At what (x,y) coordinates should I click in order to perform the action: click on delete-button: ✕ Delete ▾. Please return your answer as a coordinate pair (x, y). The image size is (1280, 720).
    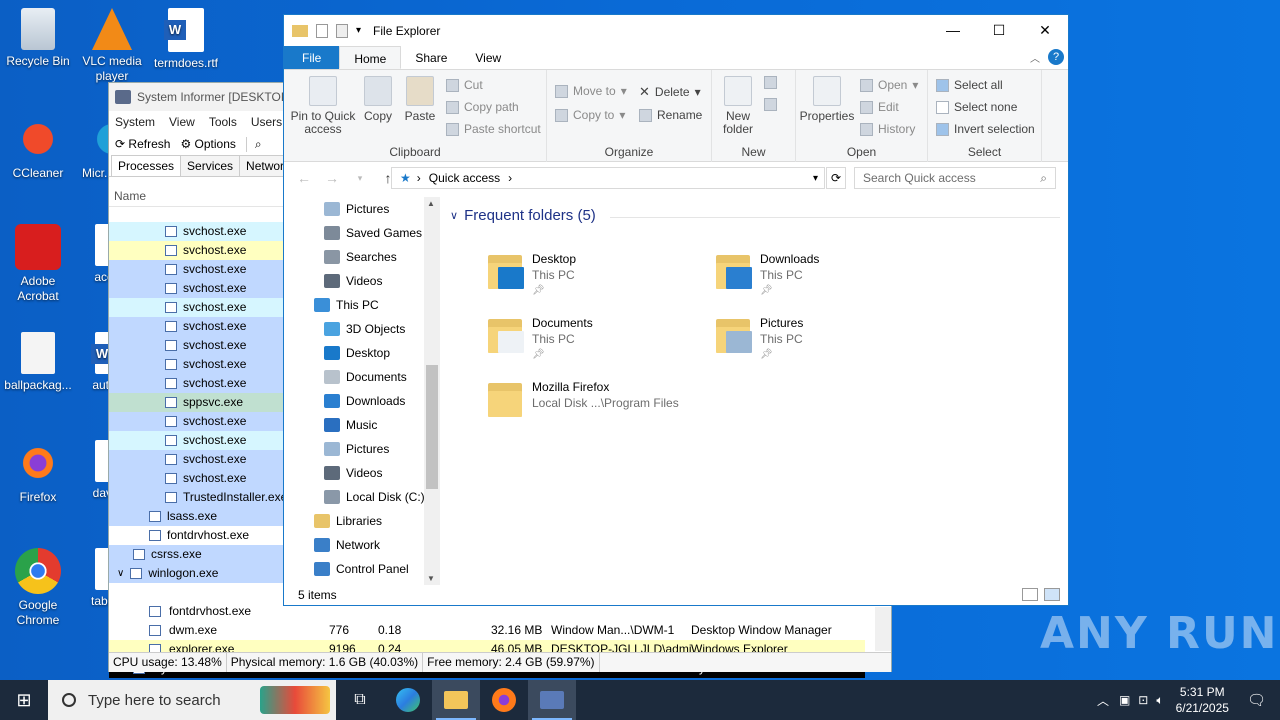
    Looking at the image, I should click on (670, 92).